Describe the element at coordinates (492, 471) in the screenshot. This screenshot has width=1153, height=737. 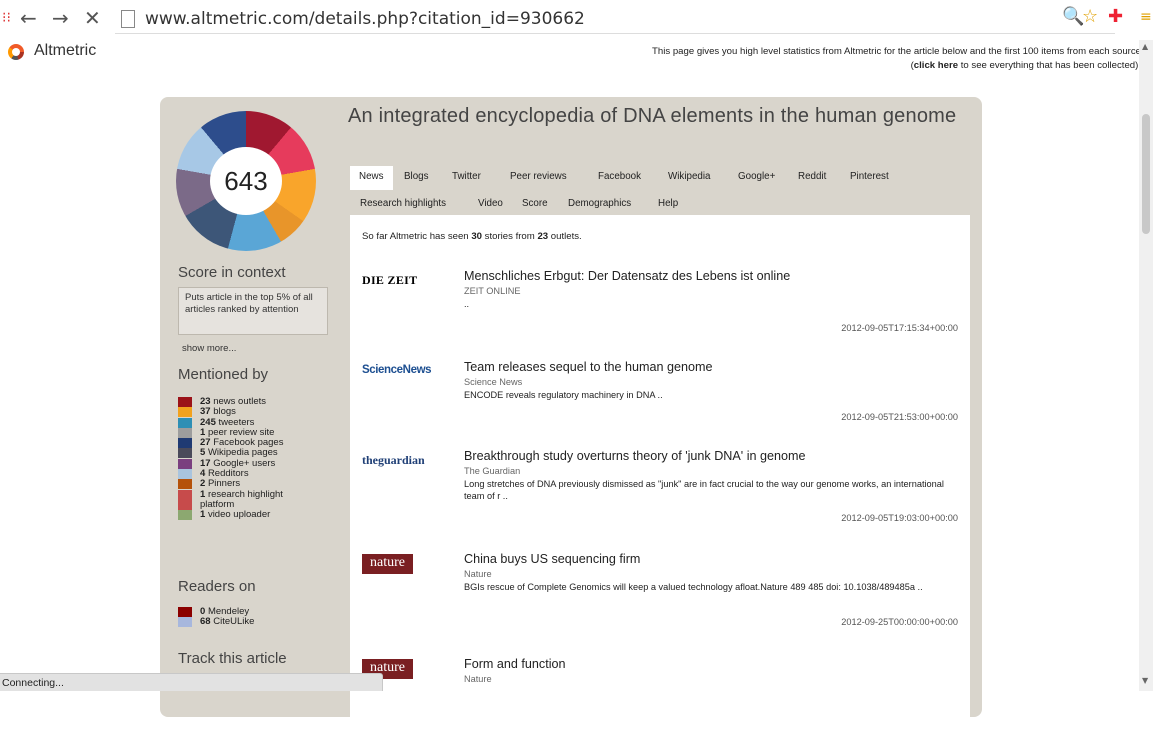
I see `story-source: The Guardian` at that location.